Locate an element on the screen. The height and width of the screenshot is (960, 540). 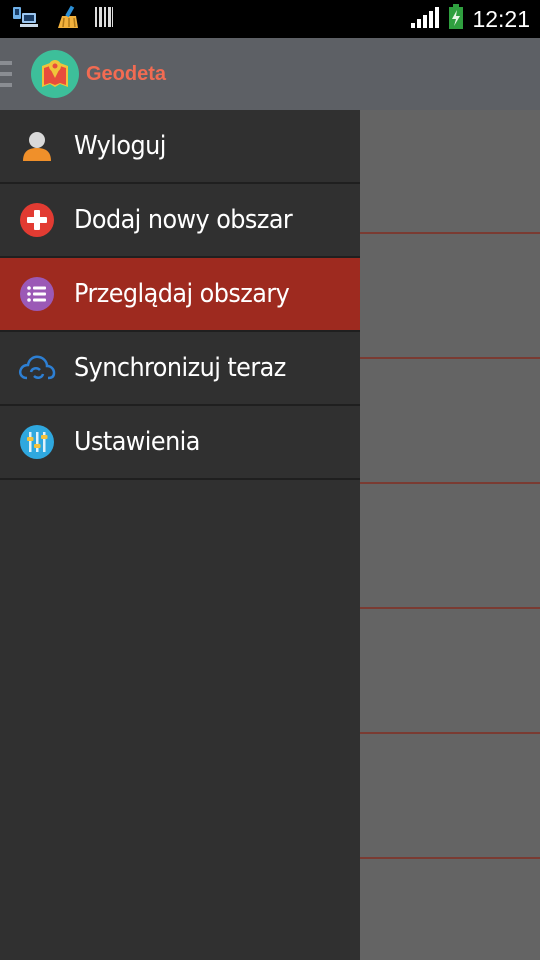
menu-item-label: Dodaj nowy obszar is located at coordinates (183, 220).